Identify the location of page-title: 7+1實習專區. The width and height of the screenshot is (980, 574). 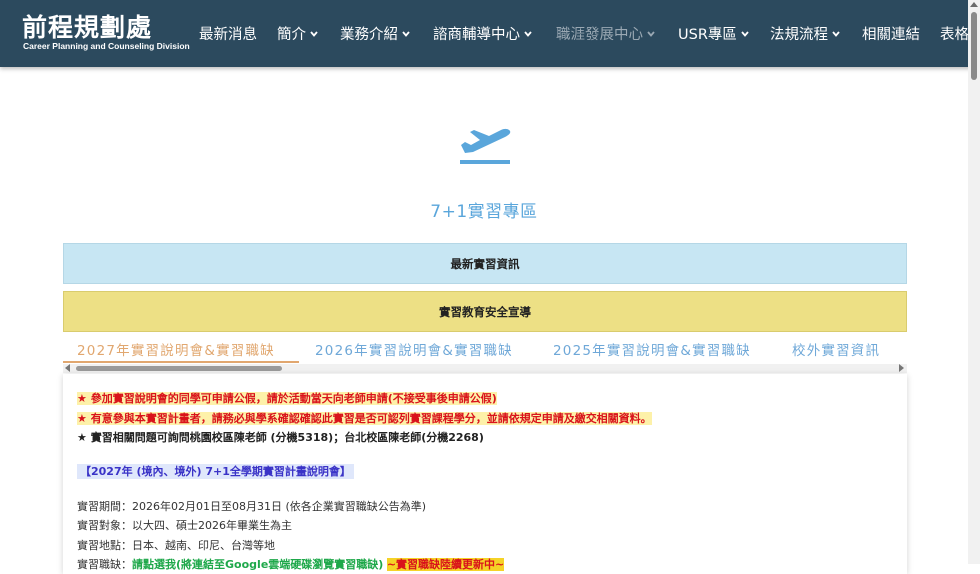
(484, 212).